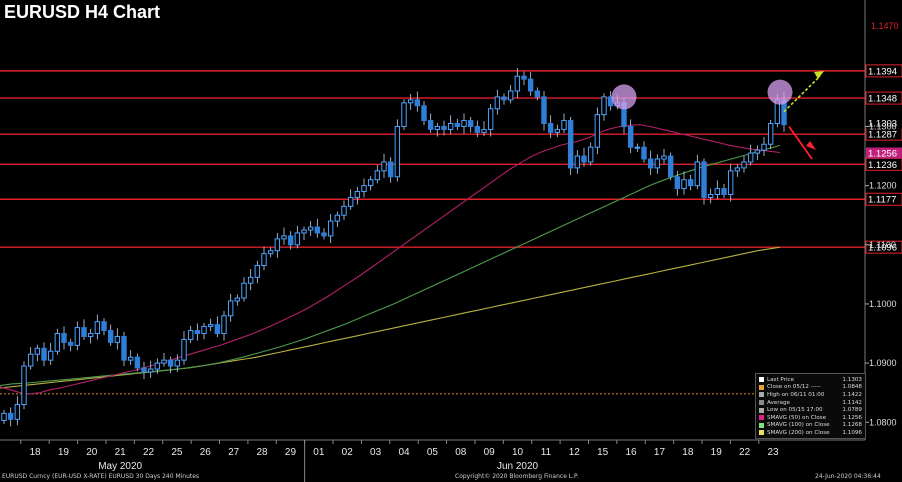 This screenshot has width=902, height=482. I want to click on month-label: May 2020, so click(120, 466).